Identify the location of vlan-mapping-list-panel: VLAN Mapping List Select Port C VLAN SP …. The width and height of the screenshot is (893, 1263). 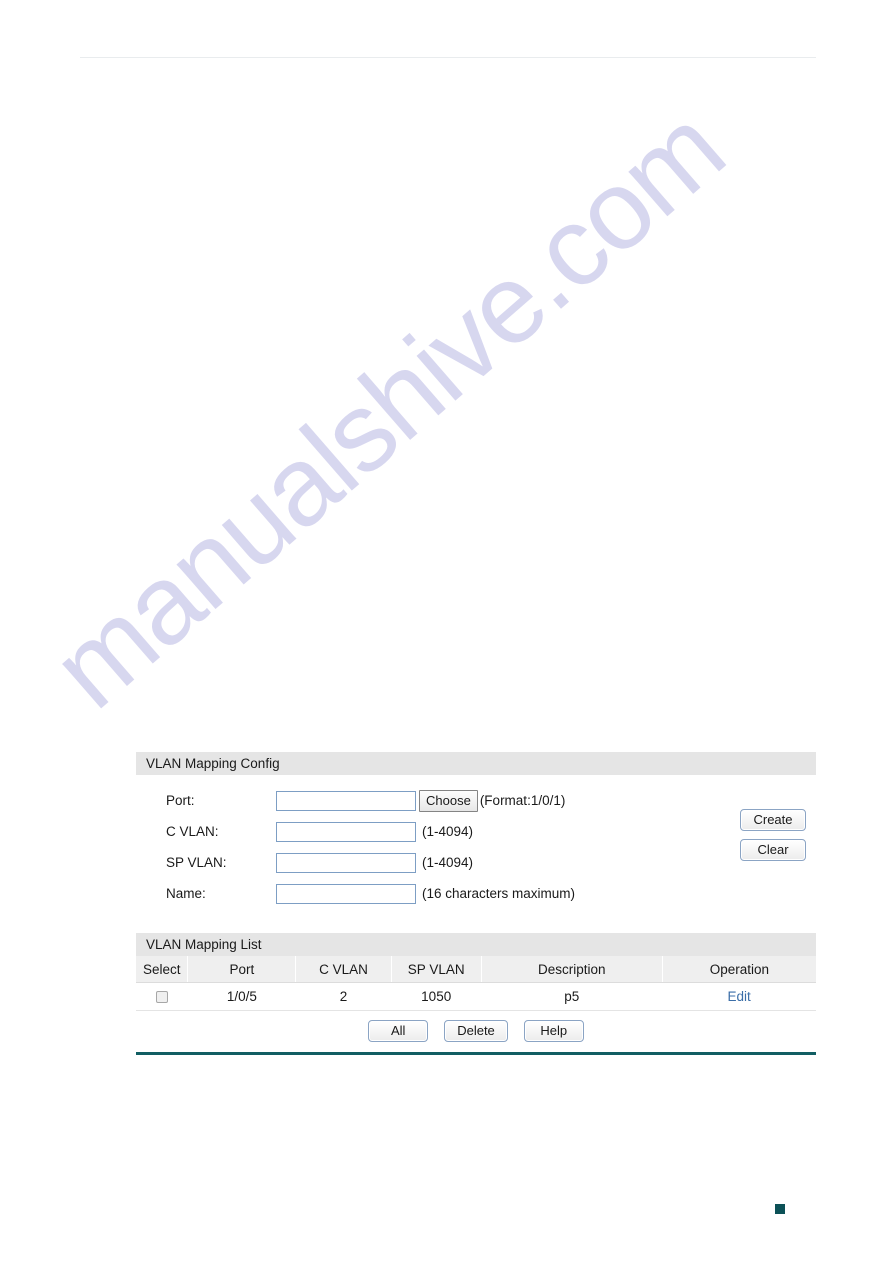
(476, 989).